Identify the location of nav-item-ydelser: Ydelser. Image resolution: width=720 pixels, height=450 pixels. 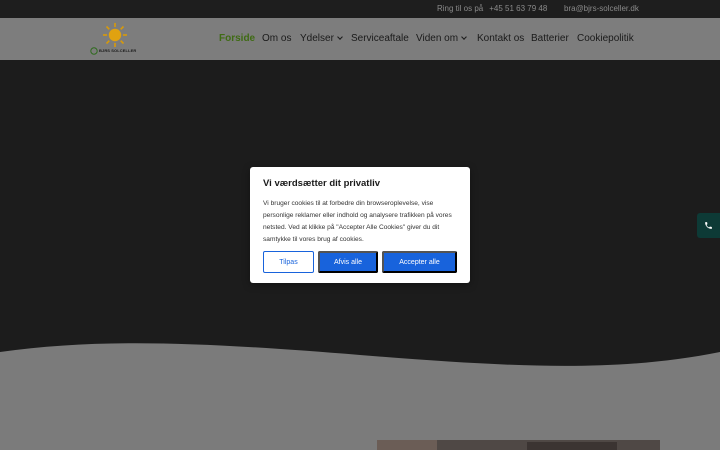
(321, 38).